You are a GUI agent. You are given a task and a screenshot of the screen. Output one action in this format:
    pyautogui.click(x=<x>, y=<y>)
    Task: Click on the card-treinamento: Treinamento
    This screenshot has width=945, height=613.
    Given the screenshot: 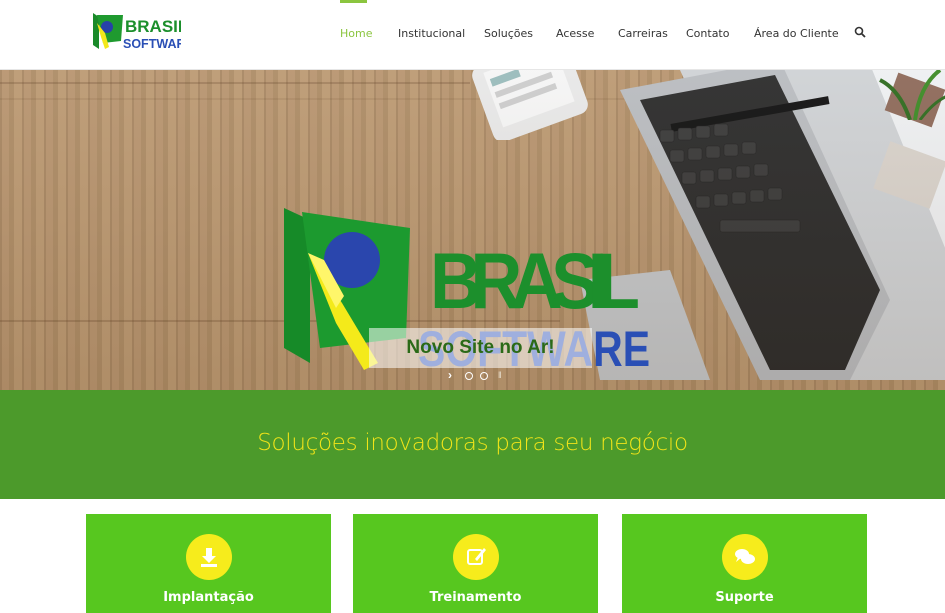 What is the action you would take?
    pyautogui.click(x=475, y=563)
    